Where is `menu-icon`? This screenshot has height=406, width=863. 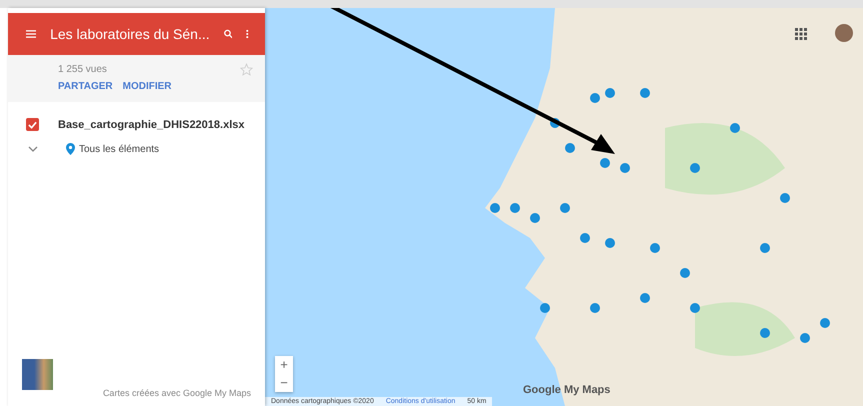 menu-icon is located at coordinates (31, 34).